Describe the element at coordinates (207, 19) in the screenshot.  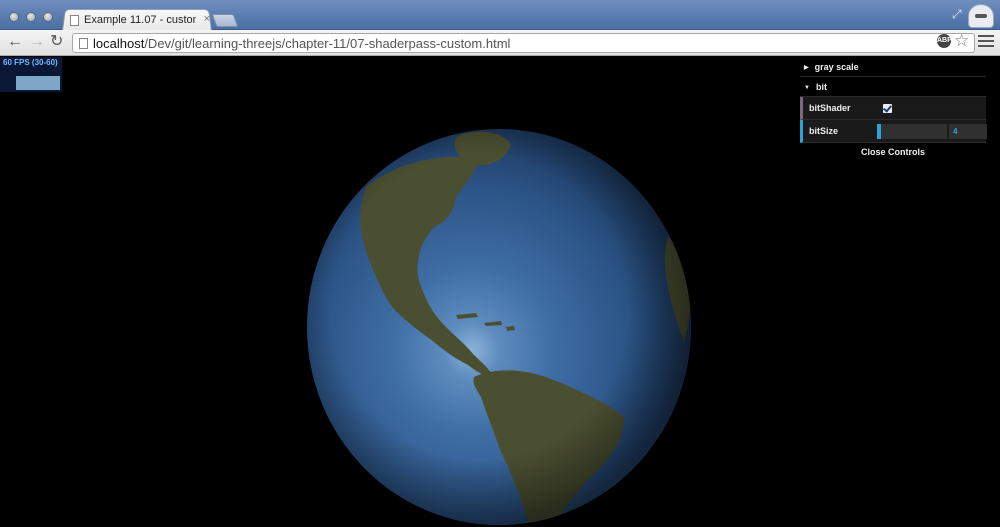
I see `close-icon: ×` at that location.